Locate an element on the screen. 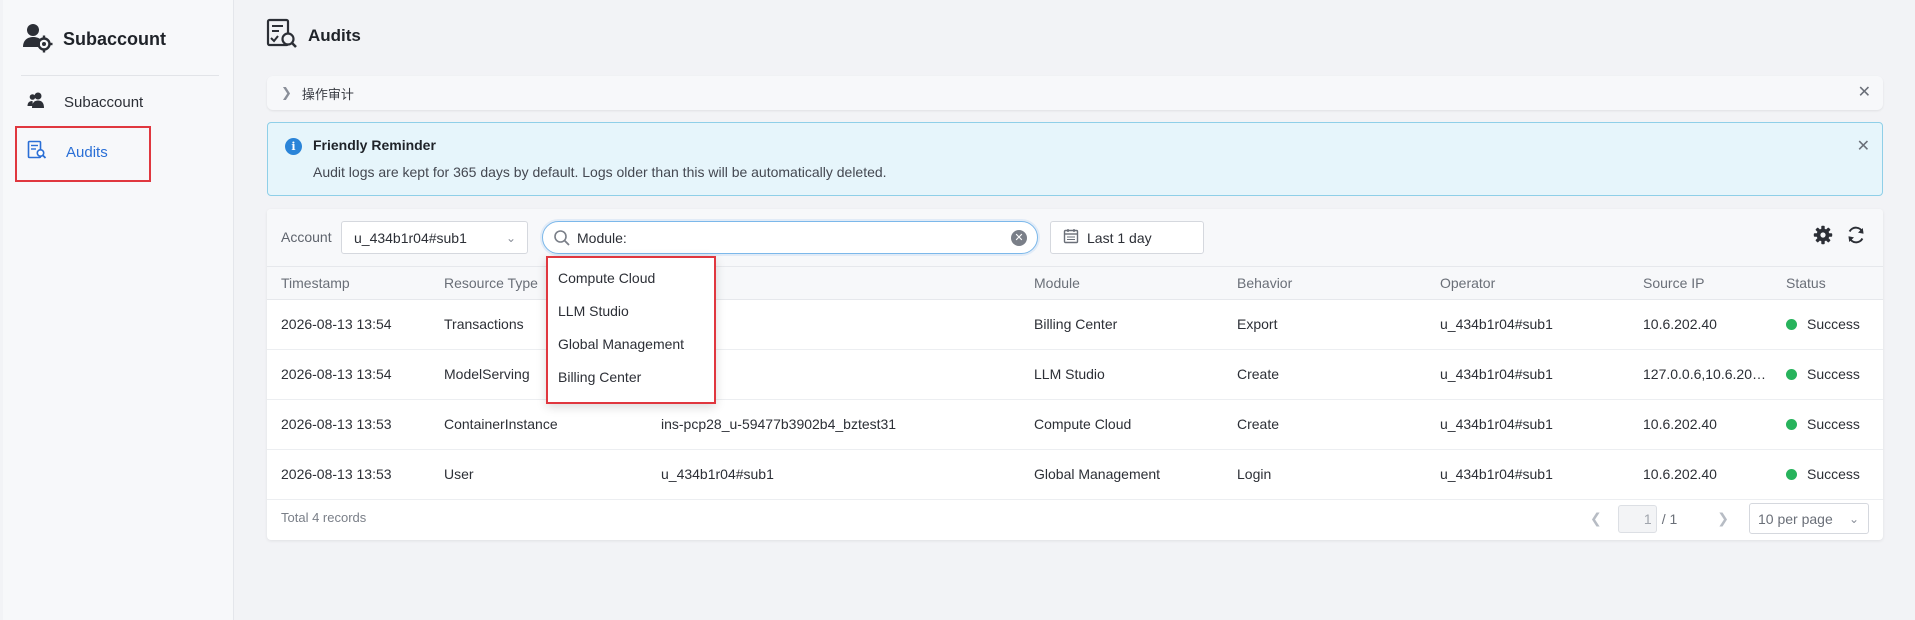 This screenshot has height=620, width=1915. account-select: u_434b1r04#sub1 ⌄ is located at coordinates (434, 237).